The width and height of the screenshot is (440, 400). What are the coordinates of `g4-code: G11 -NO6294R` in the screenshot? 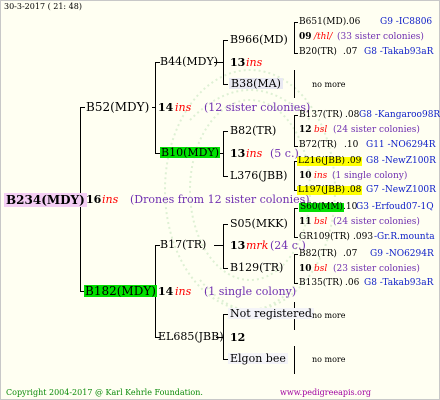 It's located at (401, 145).